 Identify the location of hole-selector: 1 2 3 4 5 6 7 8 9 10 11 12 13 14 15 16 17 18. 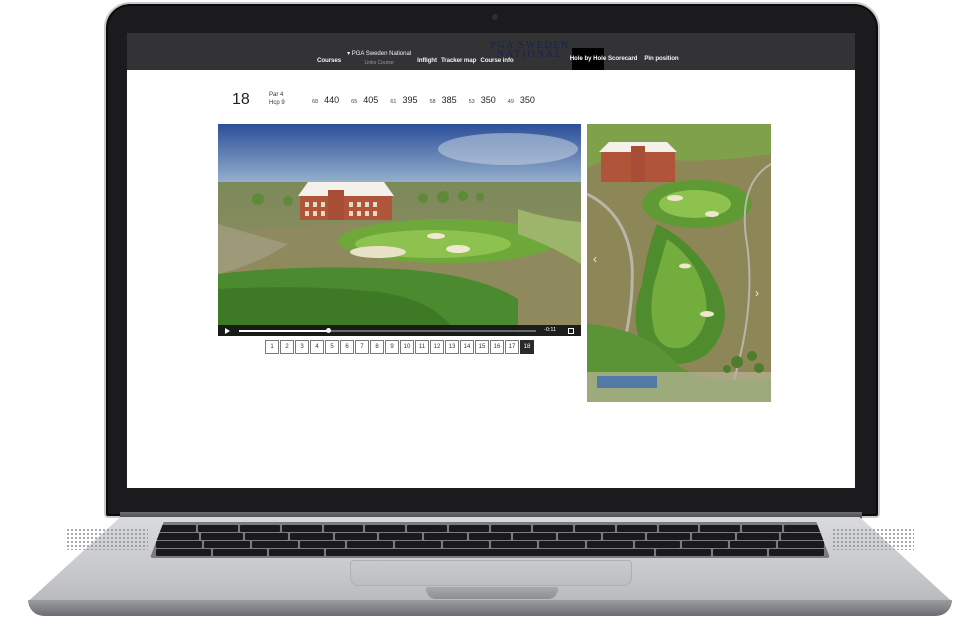
(399, 347).